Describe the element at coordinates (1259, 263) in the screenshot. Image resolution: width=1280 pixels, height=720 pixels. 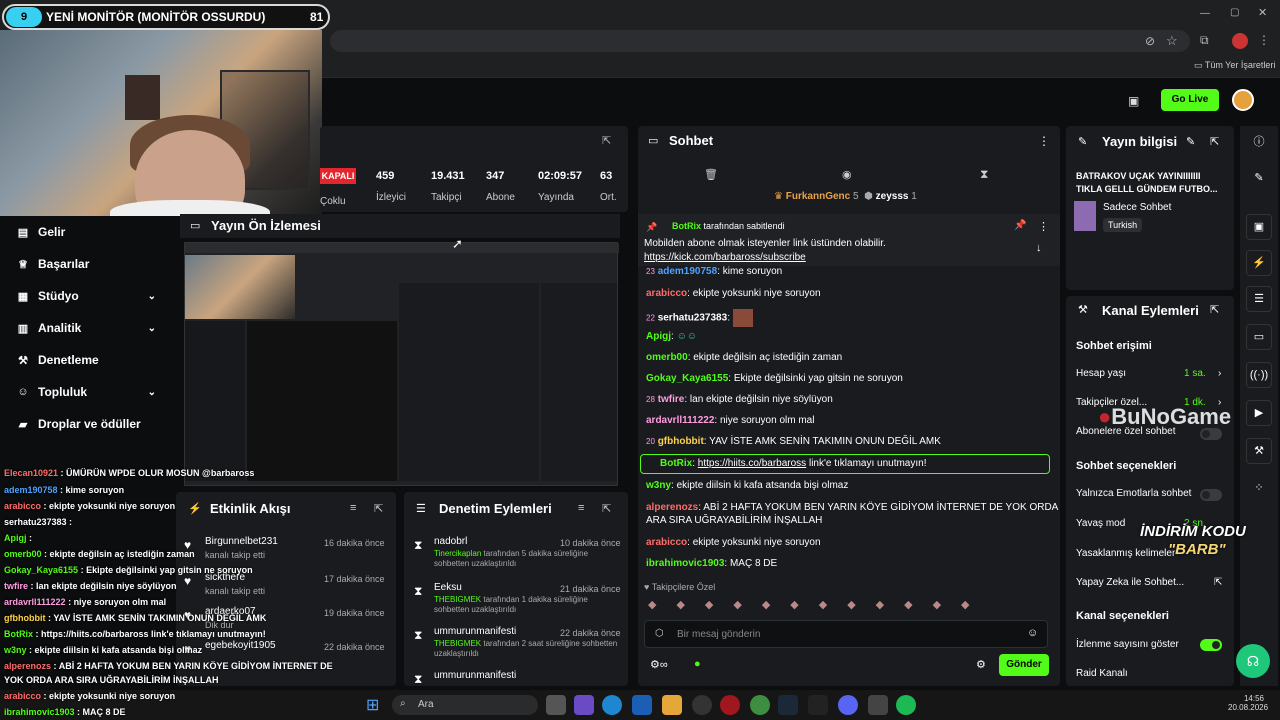
I see `bolt-icon: ⚡` at that location.